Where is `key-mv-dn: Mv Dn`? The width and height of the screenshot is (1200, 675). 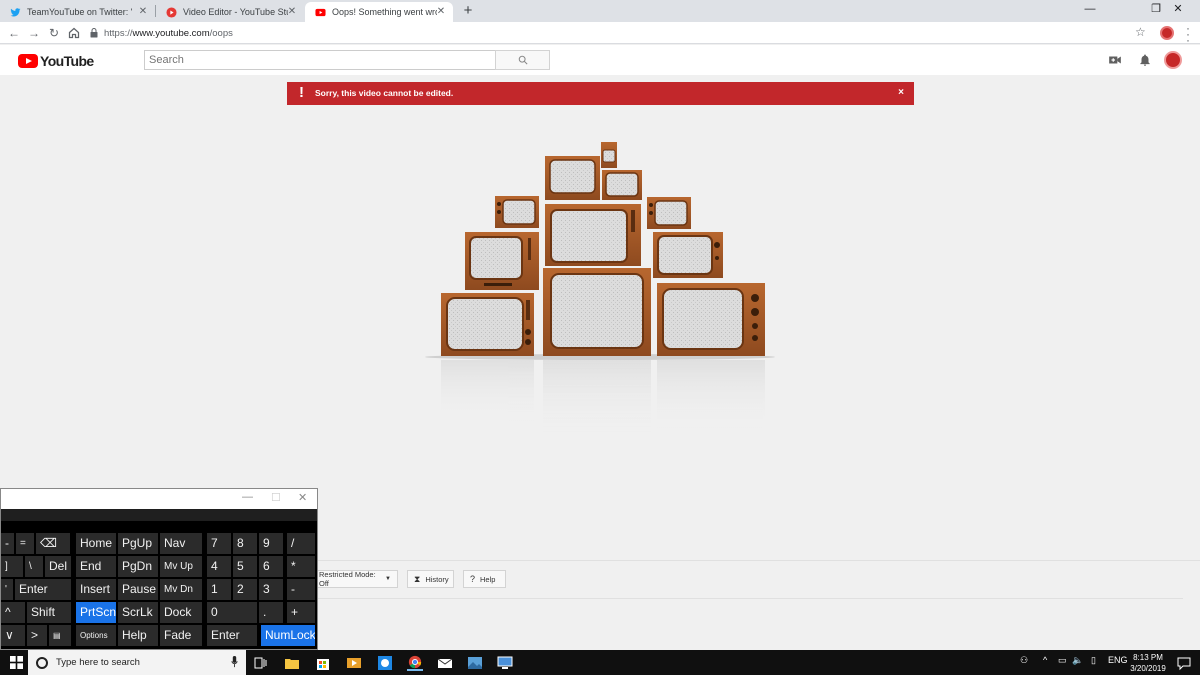
key-mv-dn: Mv Dn is located at coordinates (181, 589).